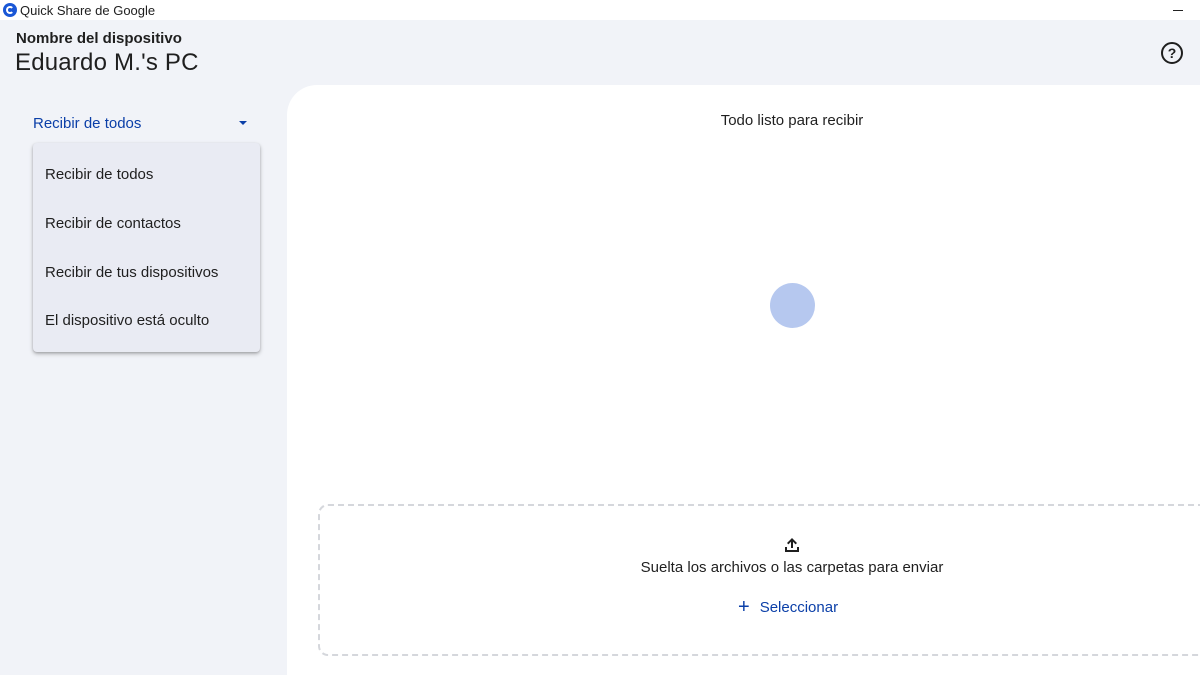 The image size is (1200, 675). I want to click on help-button: ?, so click(1172, 53).